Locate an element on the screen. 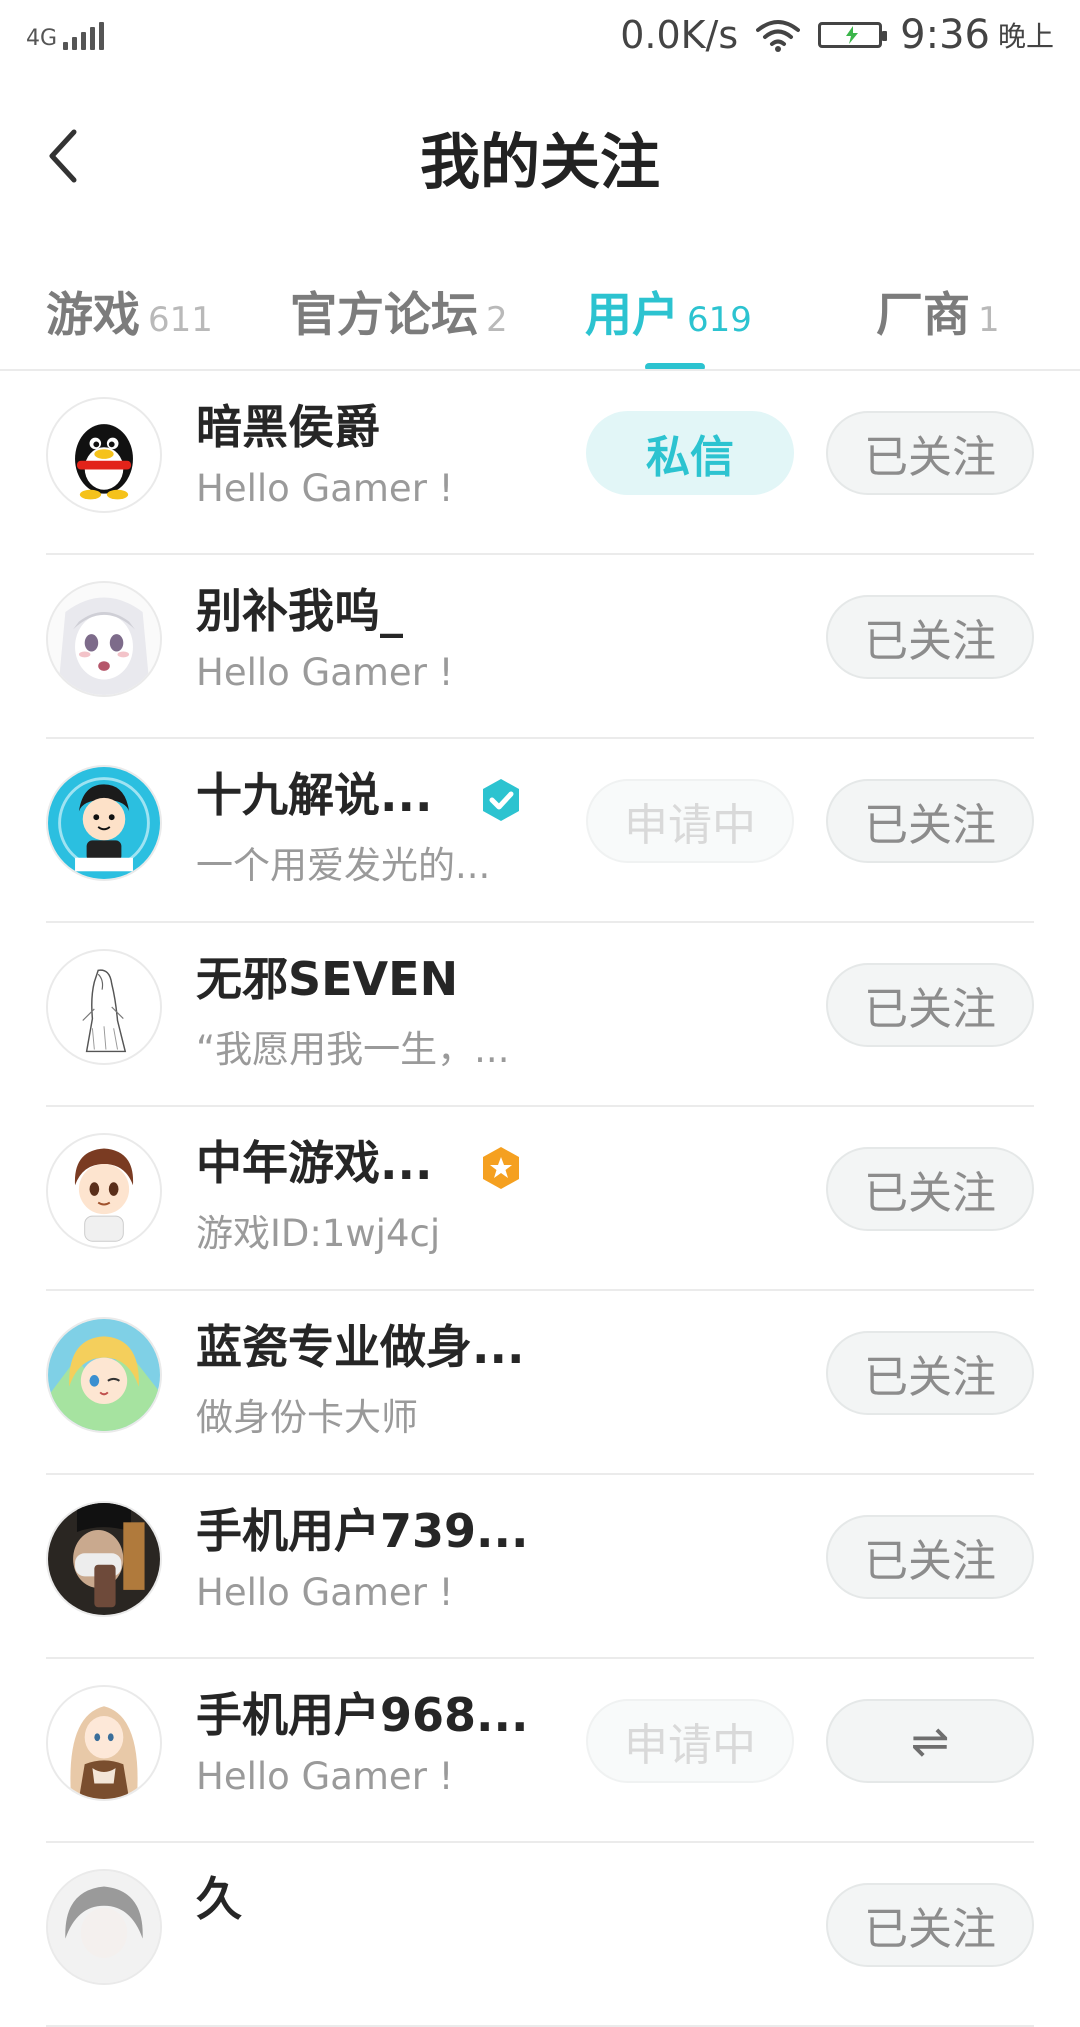  user-name: 暗黑侯爵 is located at coordinates (288, 427).